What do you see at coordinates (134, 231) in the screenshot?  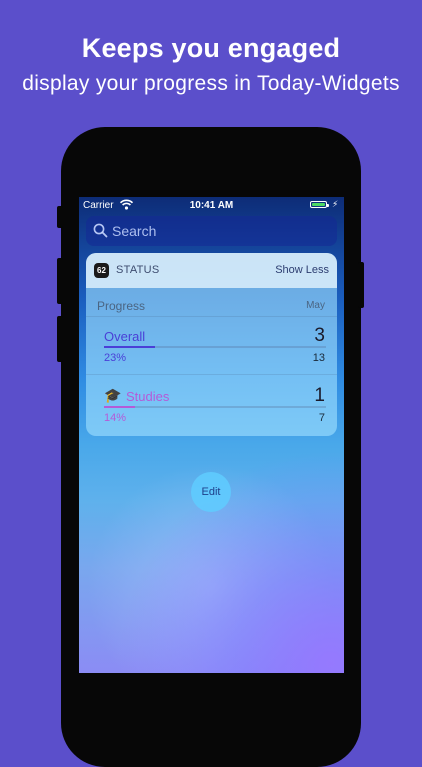 I see `search-placeholder: Search` at bounding box center [134, 231].